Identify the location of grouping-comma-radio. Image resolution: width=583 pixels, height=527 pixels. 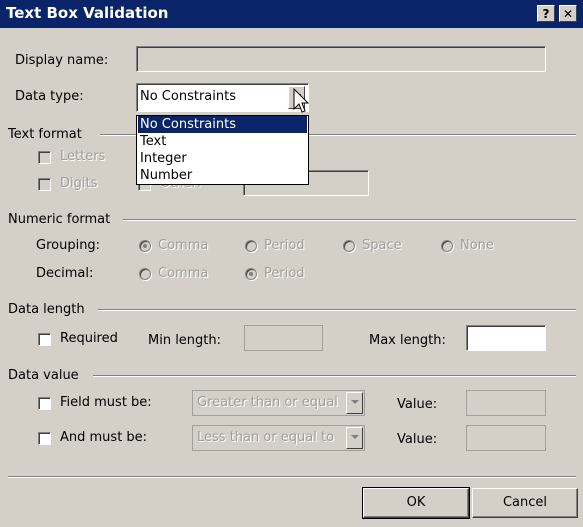
(145, 246).